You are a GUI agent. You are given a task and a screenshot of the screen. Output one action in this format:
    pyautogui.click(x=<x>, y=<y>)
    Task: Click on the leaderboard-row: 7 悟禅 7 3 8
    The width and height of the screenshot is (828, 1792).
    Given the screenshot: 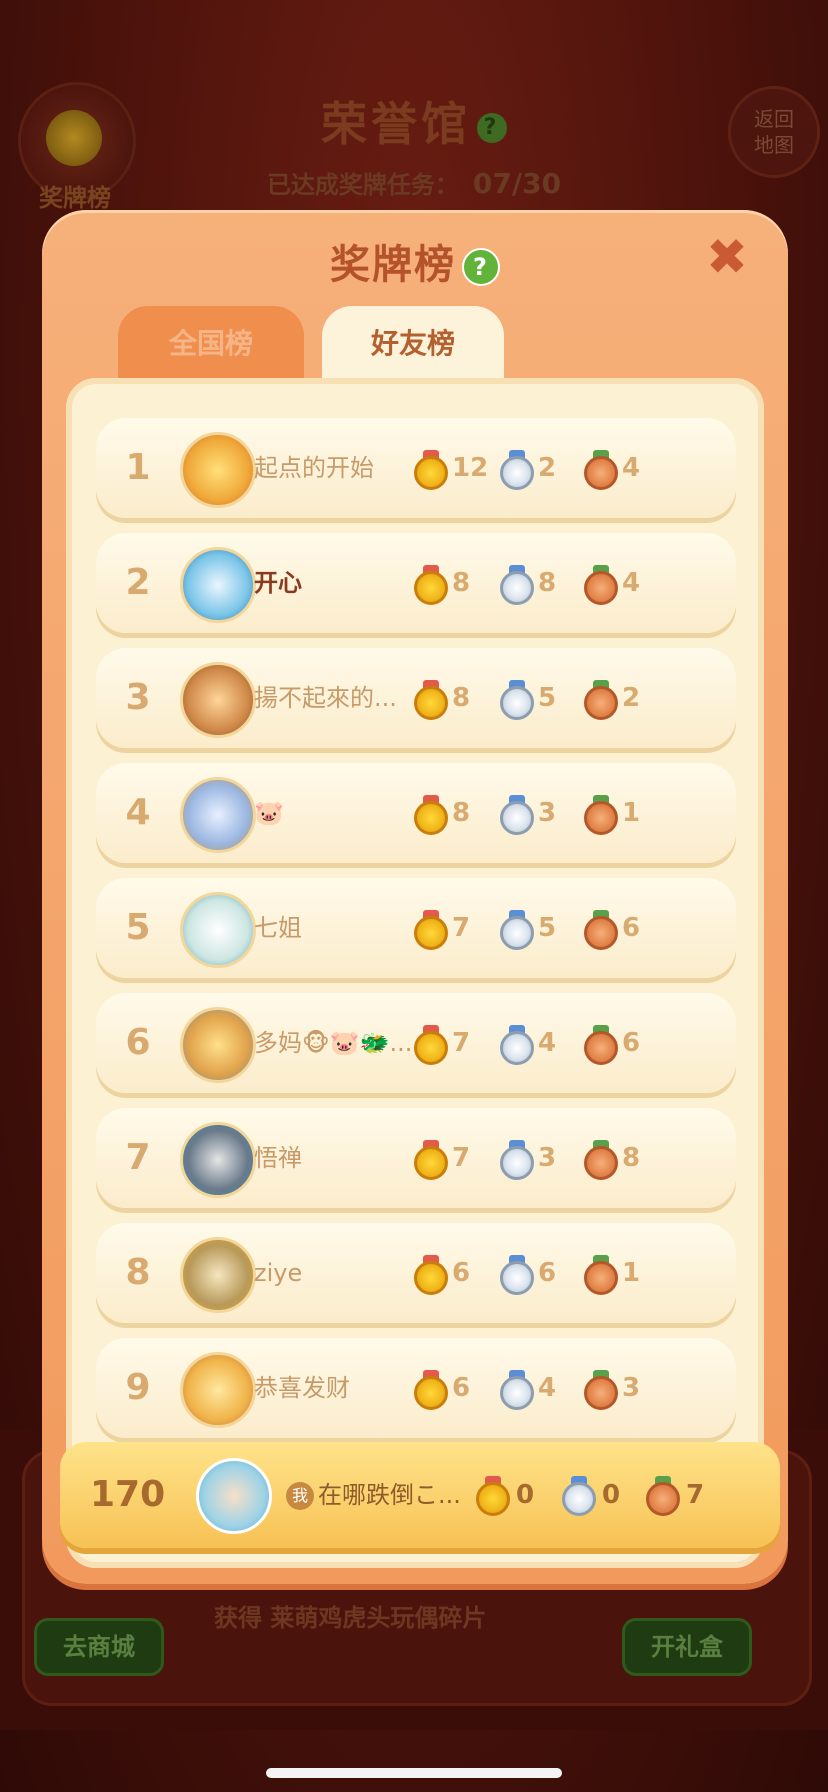 What is the action you would take?
    pyautogui.click(x=416, y=1158)
    